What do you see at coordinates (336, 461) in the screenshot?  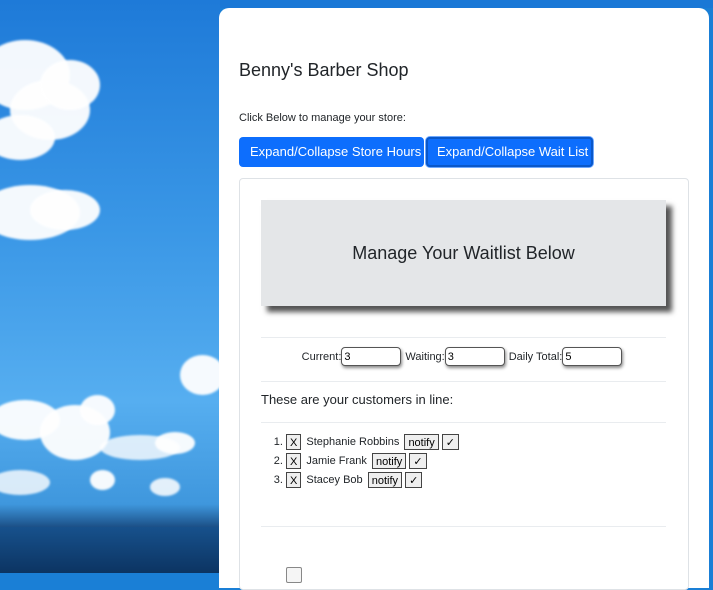 I see `customer-name: Jamie Frank` at bounding box center [336, 461].